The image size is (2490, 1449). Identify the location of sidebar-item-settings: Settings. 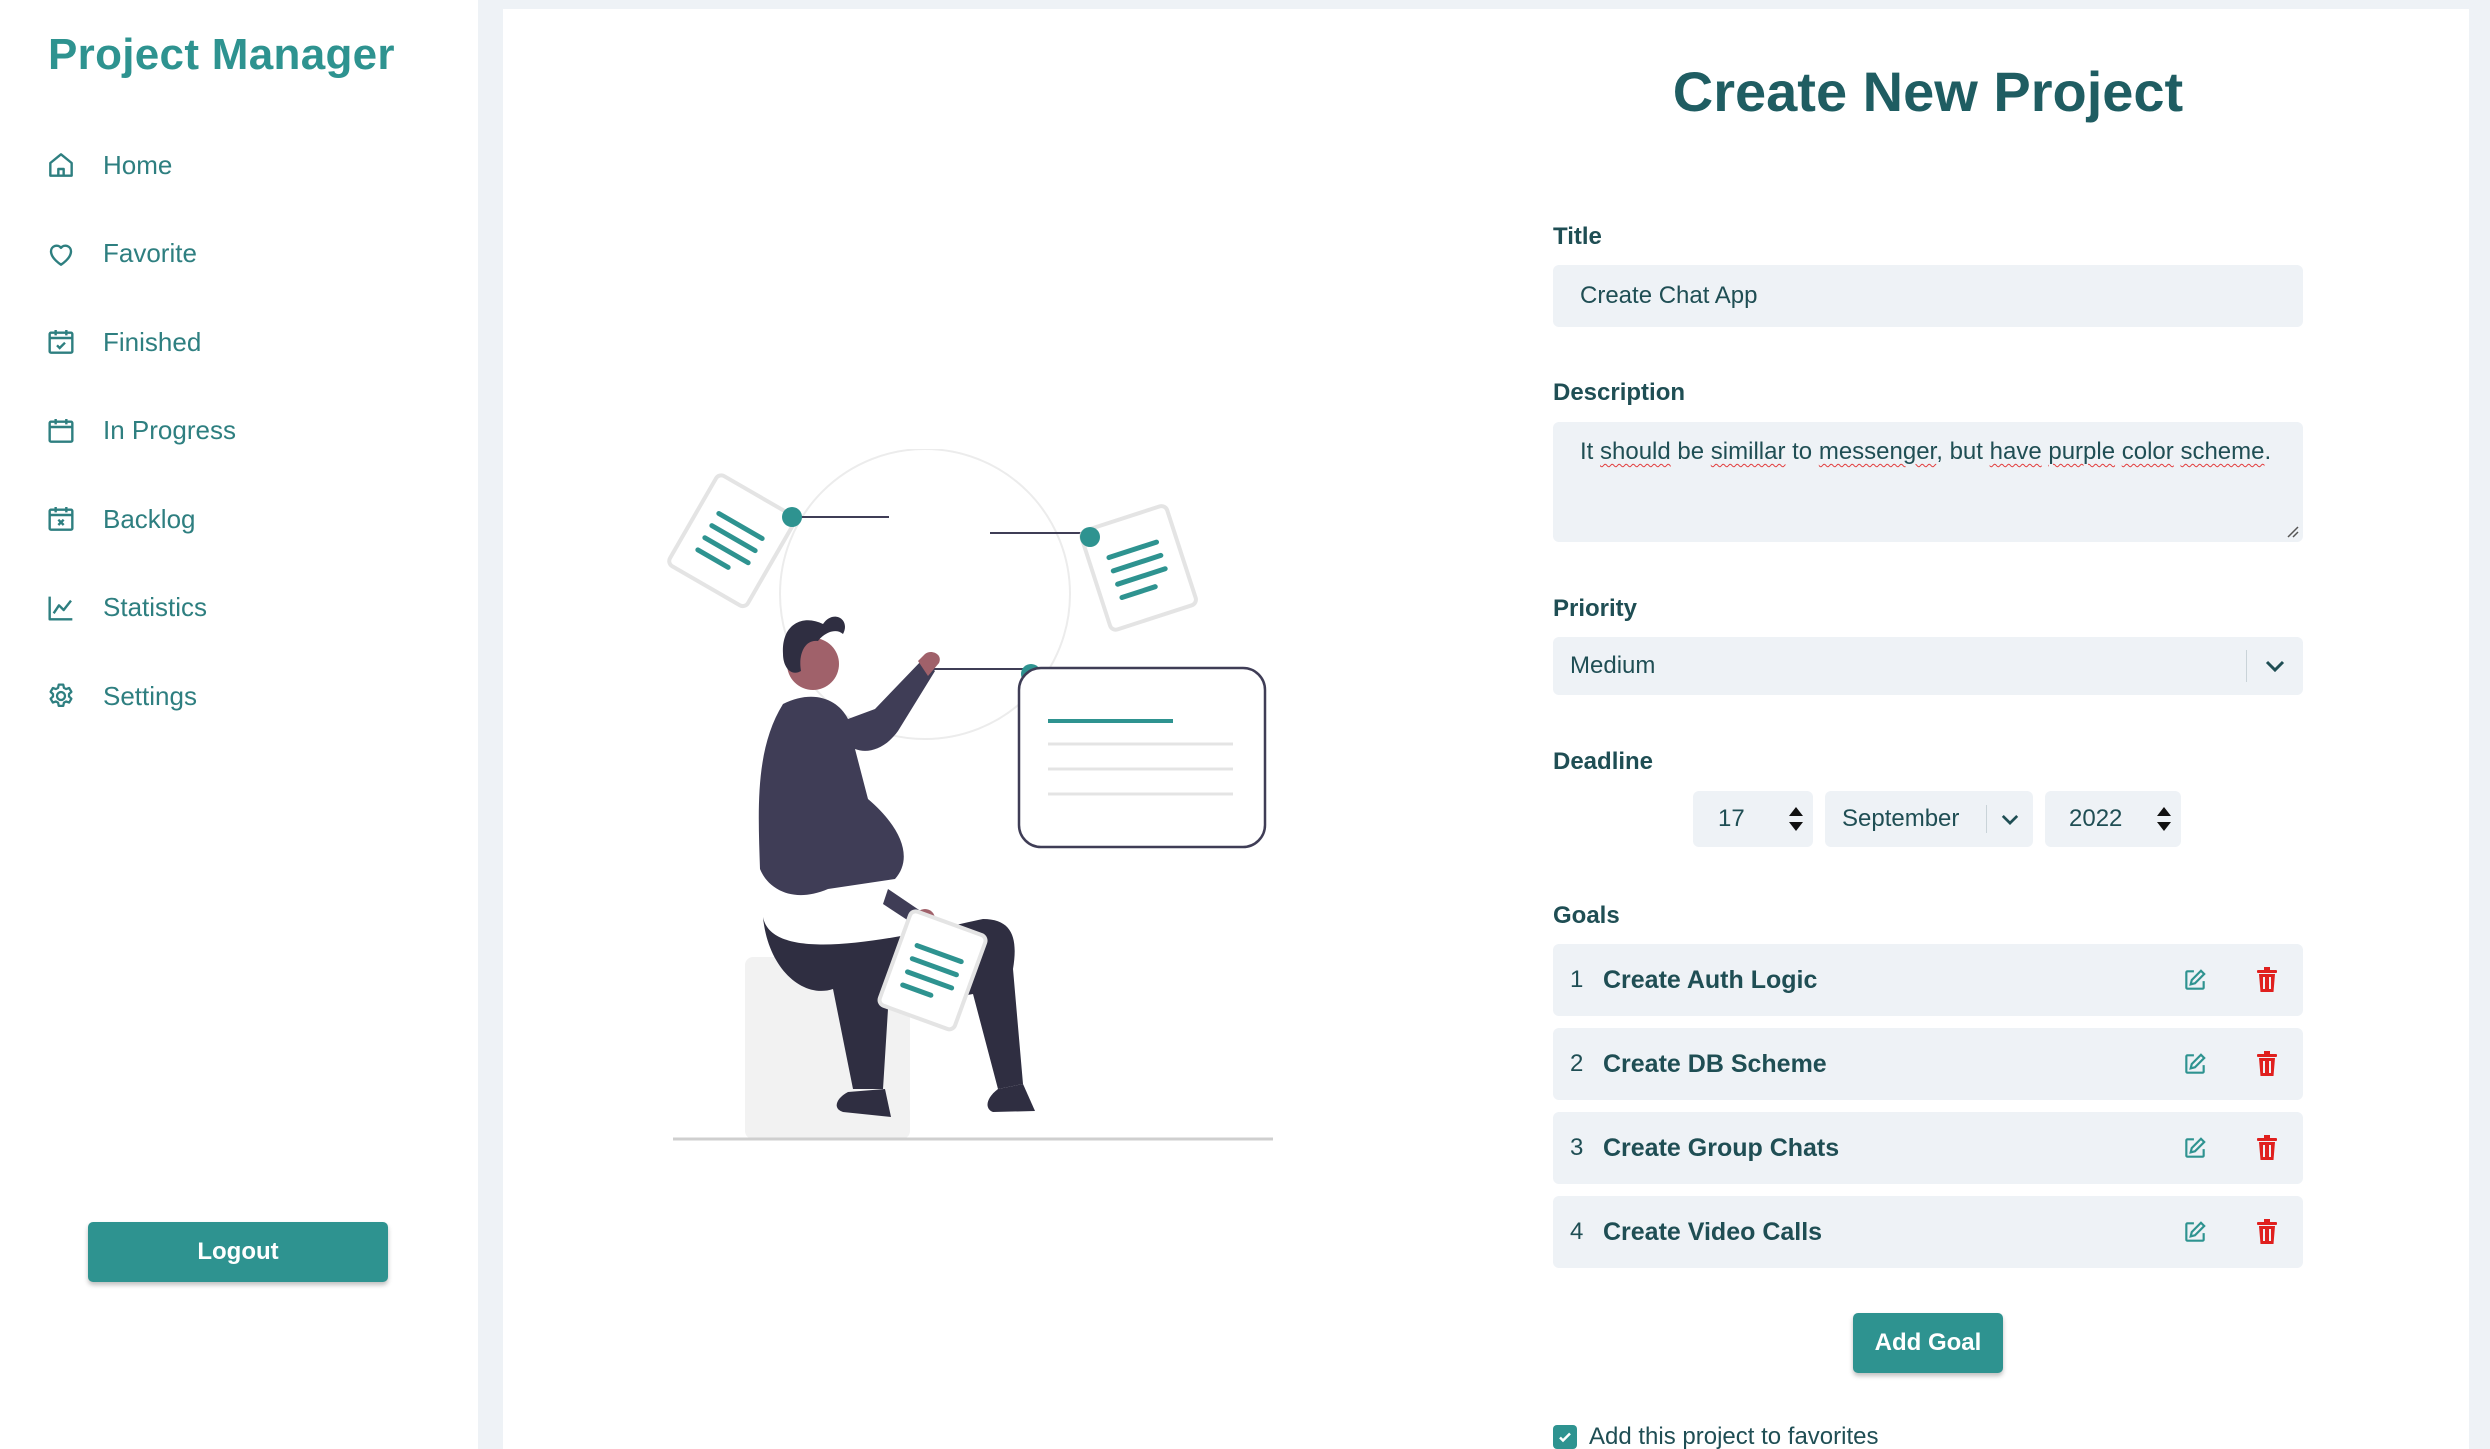
(140, 696).